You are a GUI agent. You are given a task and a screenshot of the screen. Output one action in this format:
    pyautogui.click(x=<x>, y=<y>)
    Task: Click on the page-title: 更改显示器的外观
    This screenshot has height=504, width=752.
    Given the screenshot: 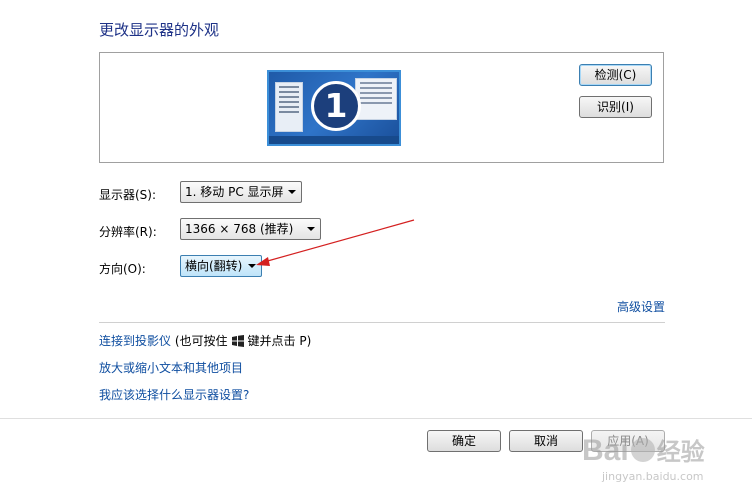 What is the action you would take?
    pyautogui.click(x=159, y=30)
    